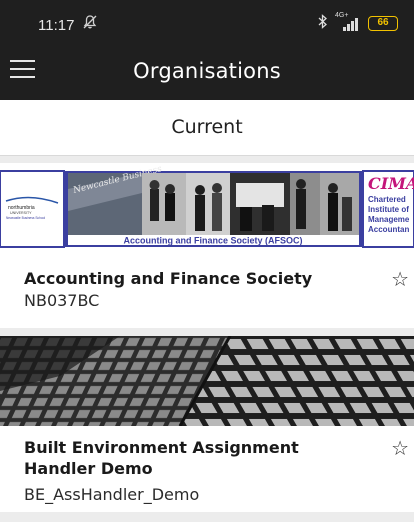  Describe the element at coordinates (90, 24) in the screenshot. I see `bell-off-icon` at that location.